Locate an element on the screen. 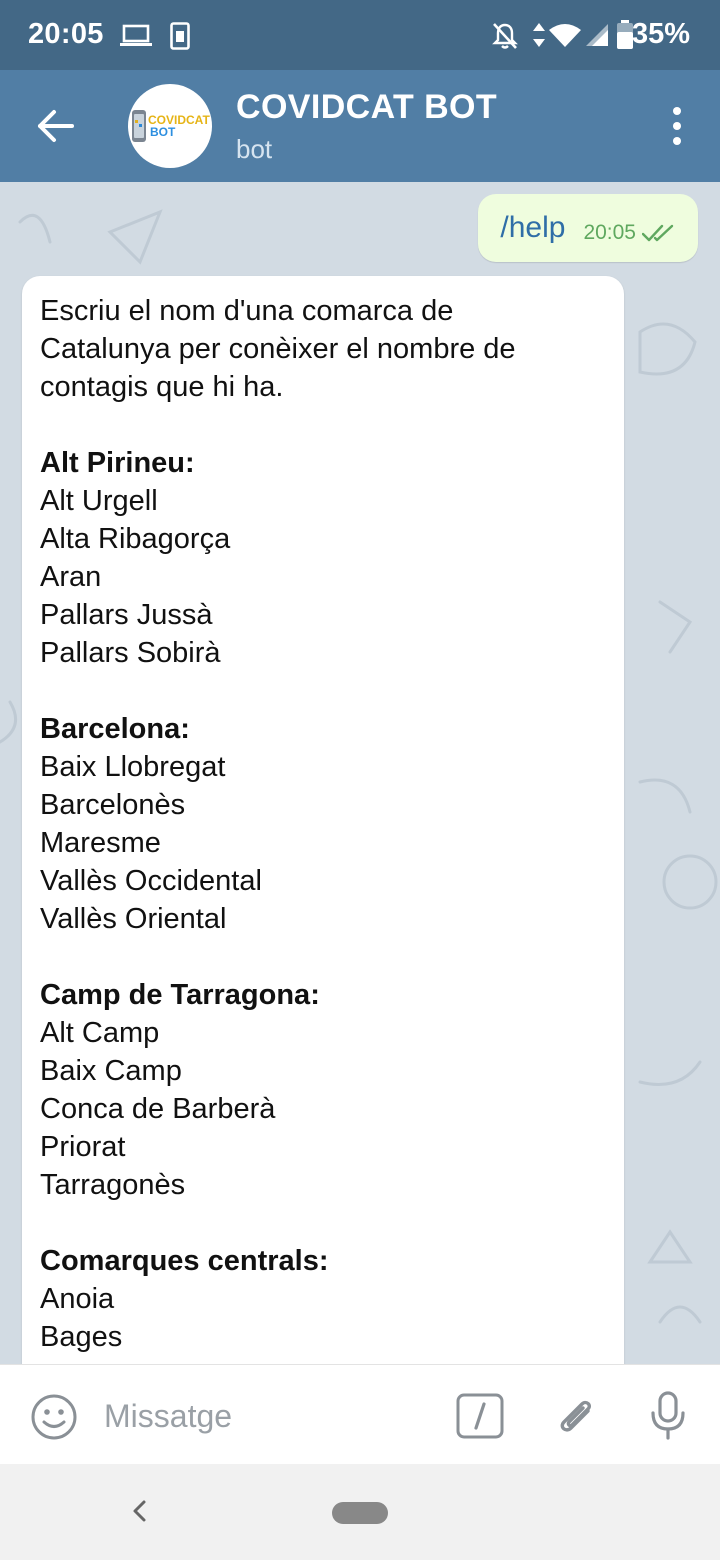 The width and height of the screenshot is (720, 1560). comarca-item: Alt Urgell is located at coordinates (99, 501).